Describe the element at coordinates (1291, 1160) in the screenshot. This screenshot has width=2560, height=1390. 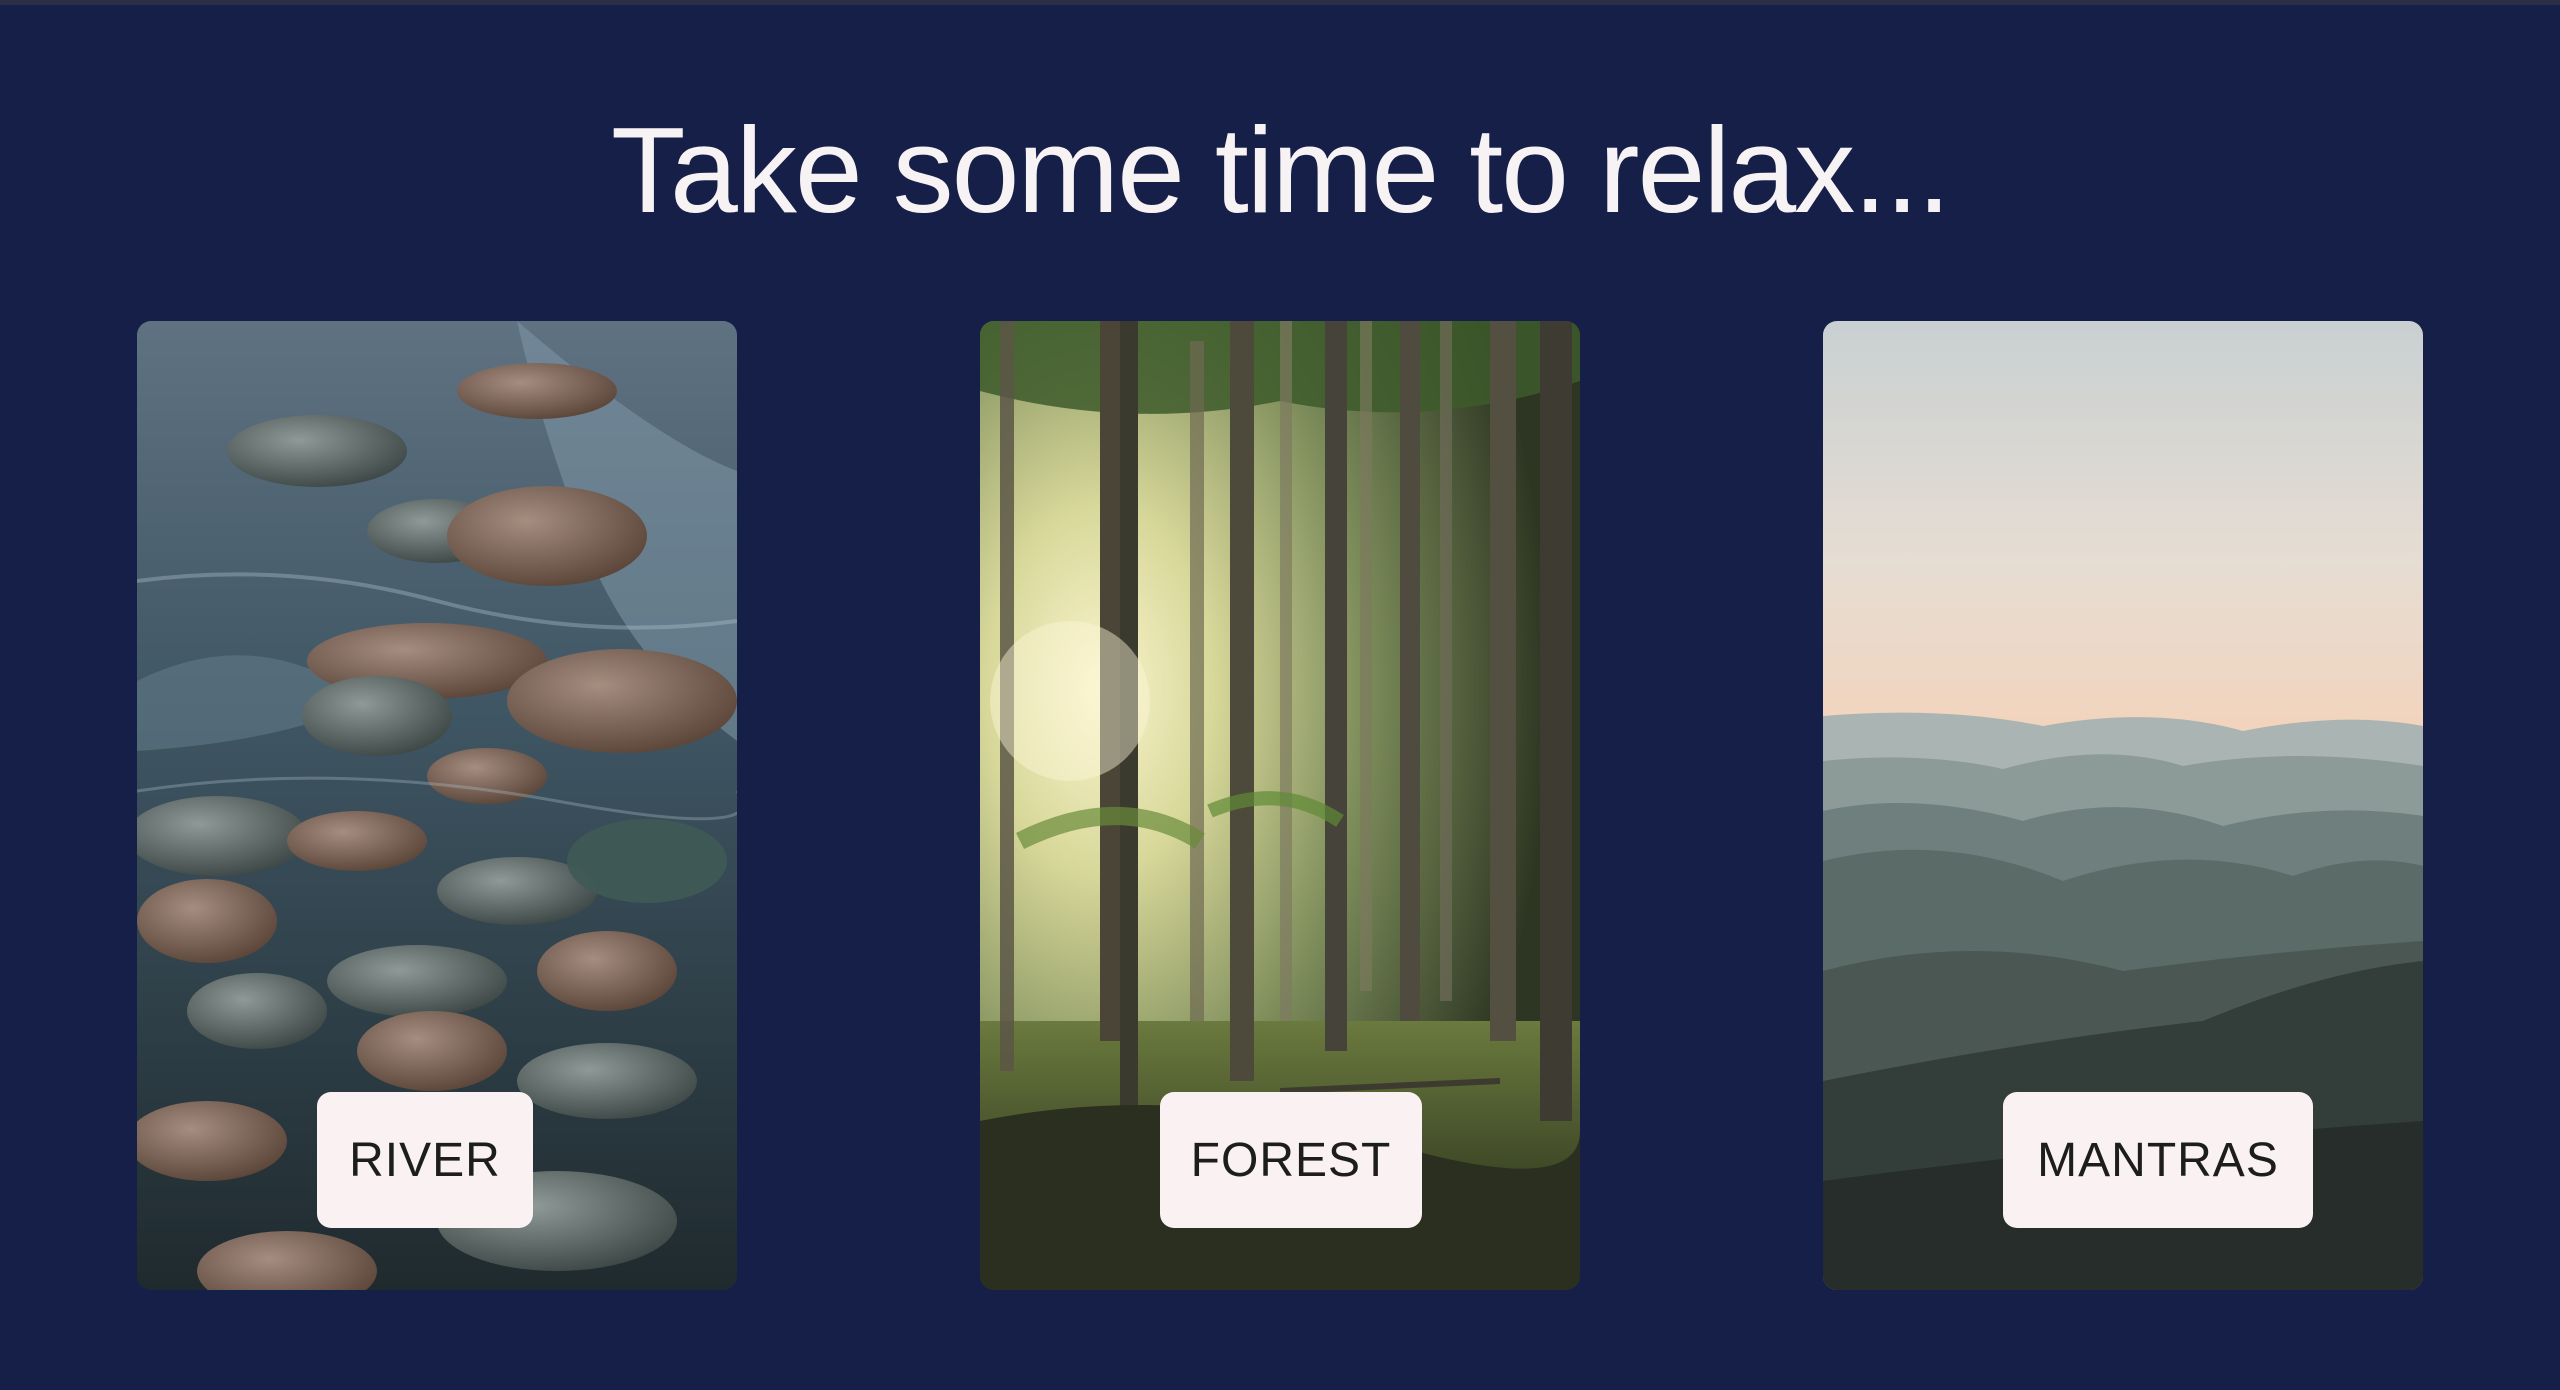
I see `forest-button: FOREST` at that location.